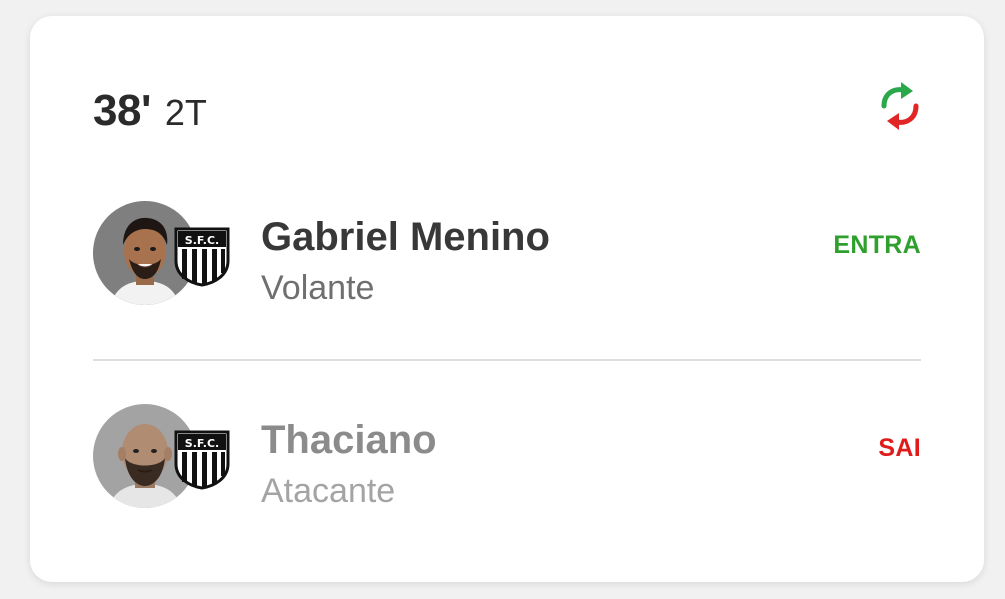  Describe the element at coordinates (185, 112) in the screenshot. I see `match-half: 2T` at that location.